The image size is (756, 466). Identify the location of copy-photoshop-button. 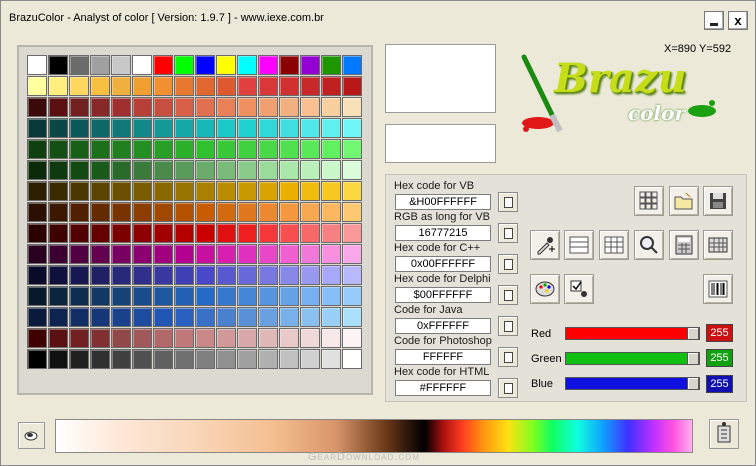
(508, 357).